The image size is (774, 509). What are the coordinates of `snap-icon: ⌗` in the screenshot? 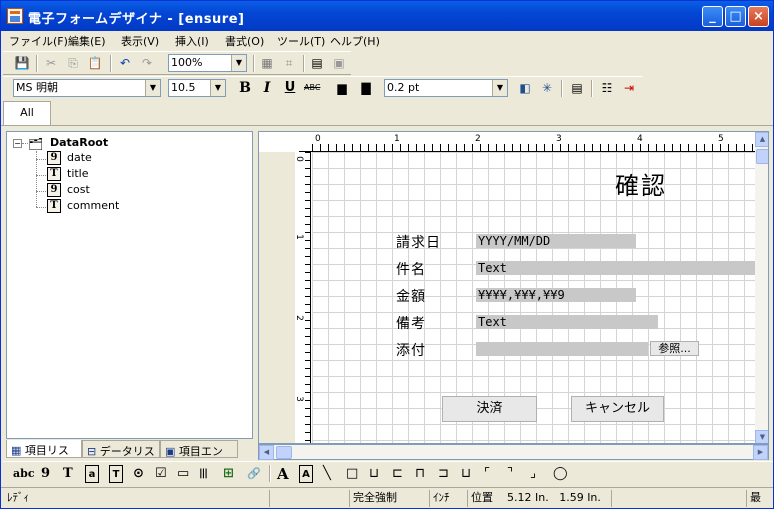 It's located at (289, 63).